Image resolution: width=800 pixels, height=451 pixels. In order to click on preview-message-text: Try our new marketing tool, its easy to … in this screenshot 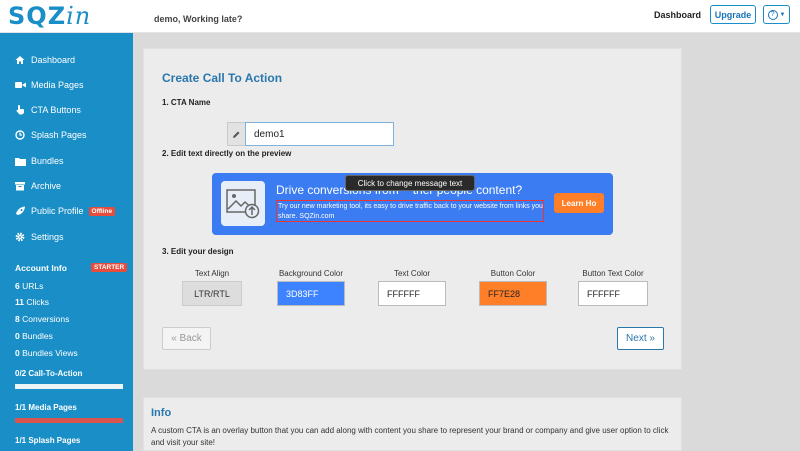, I will do `click(410, 211)`.